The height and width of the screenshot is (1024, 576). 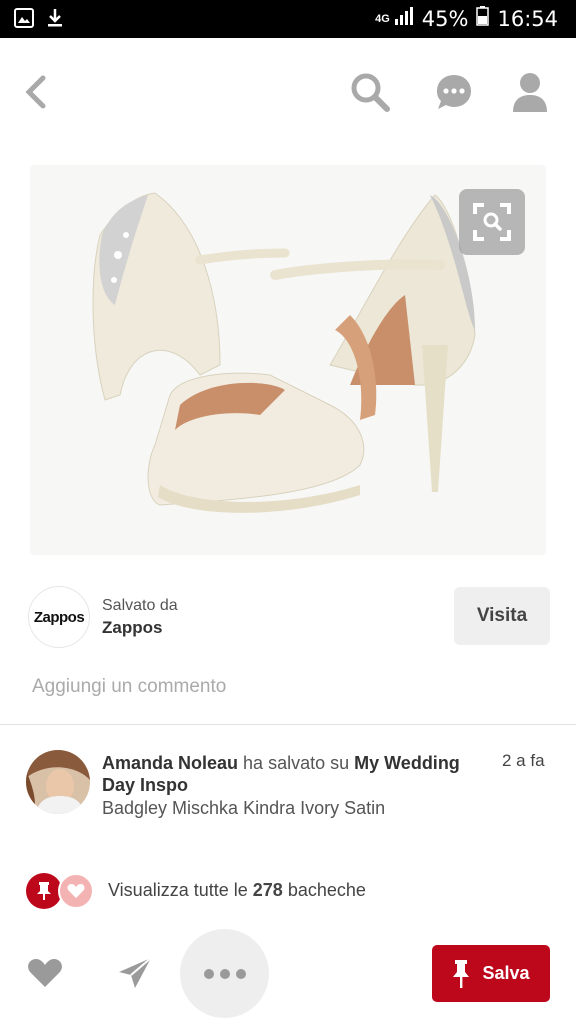 I want to click on view-all-boards-link: Visualizza tutte le 278 bacheche, so click(x=237, y=890).